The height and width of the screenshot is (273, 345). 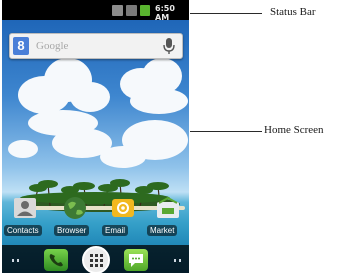 I want to click on search-placeholder: Google, so click(x=52, y=46).